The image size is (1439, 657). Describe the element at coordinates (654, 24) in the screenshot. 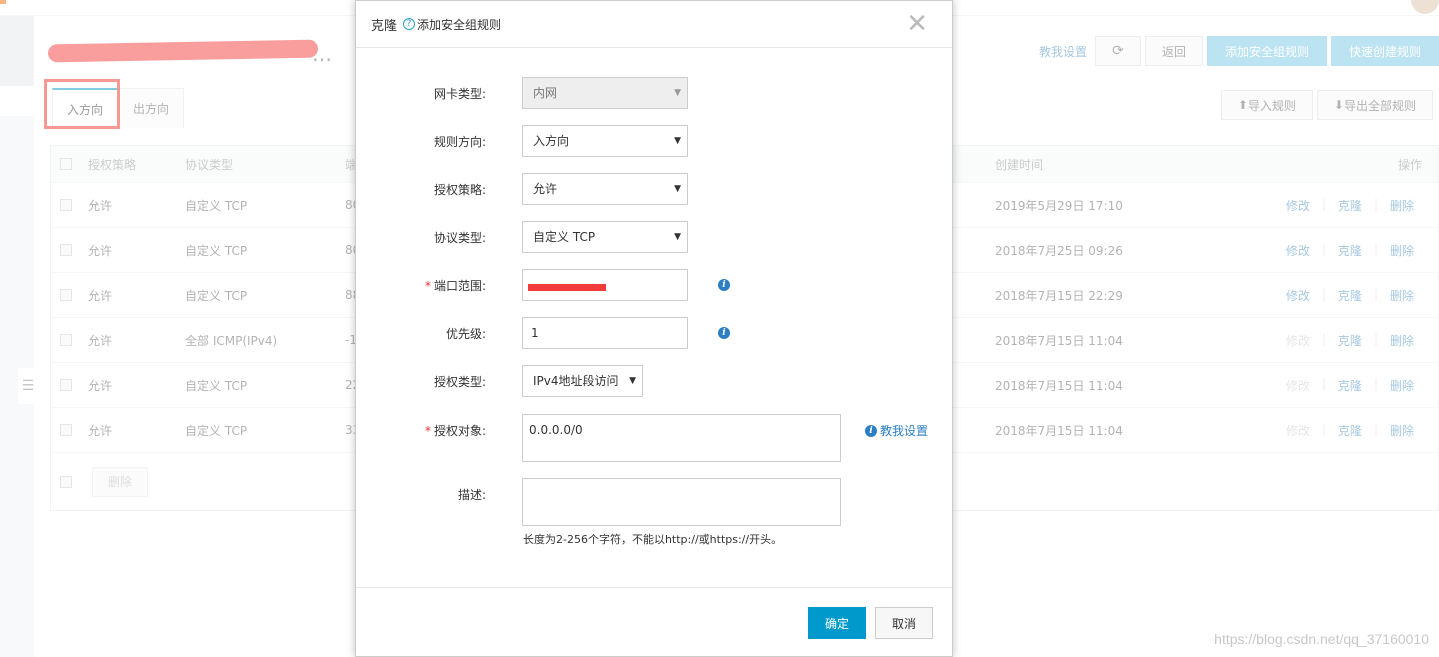

I see `dialog-header: 克隆 ? 添加安全组规则 ✕` at that location.